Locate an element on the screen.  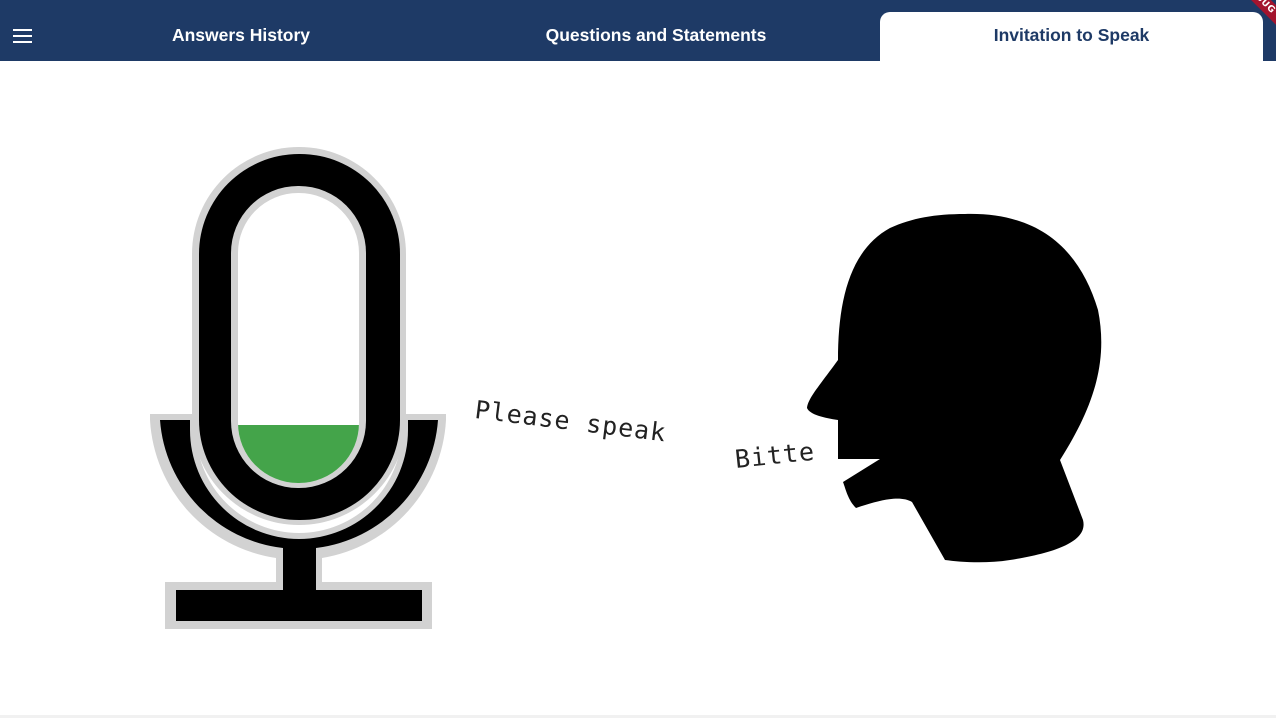
speaking-head-icon is located at coordinates (954, 388).